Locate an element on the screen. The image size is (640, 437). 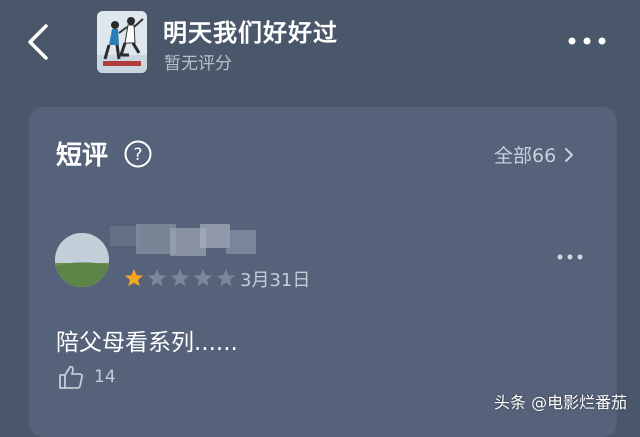
movie-title: 明天我们好好过 is located at coordinates (250, 33).